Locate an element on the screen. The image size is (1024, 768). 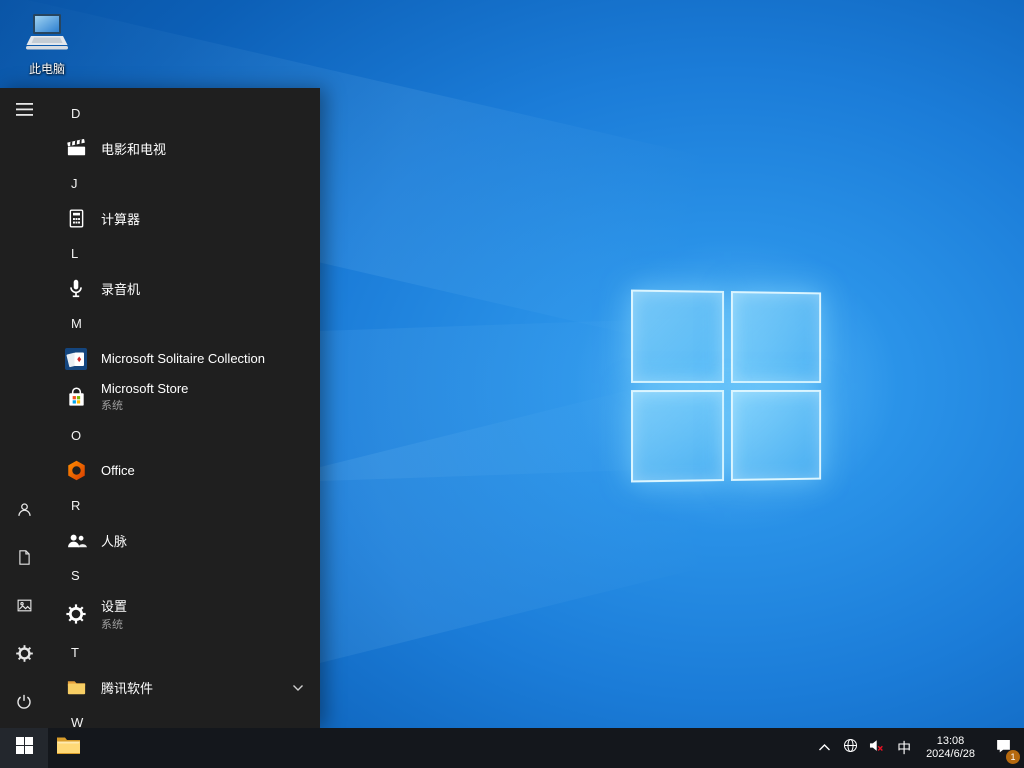
ime-indicator: 中 is located at coordinates (904, 748).